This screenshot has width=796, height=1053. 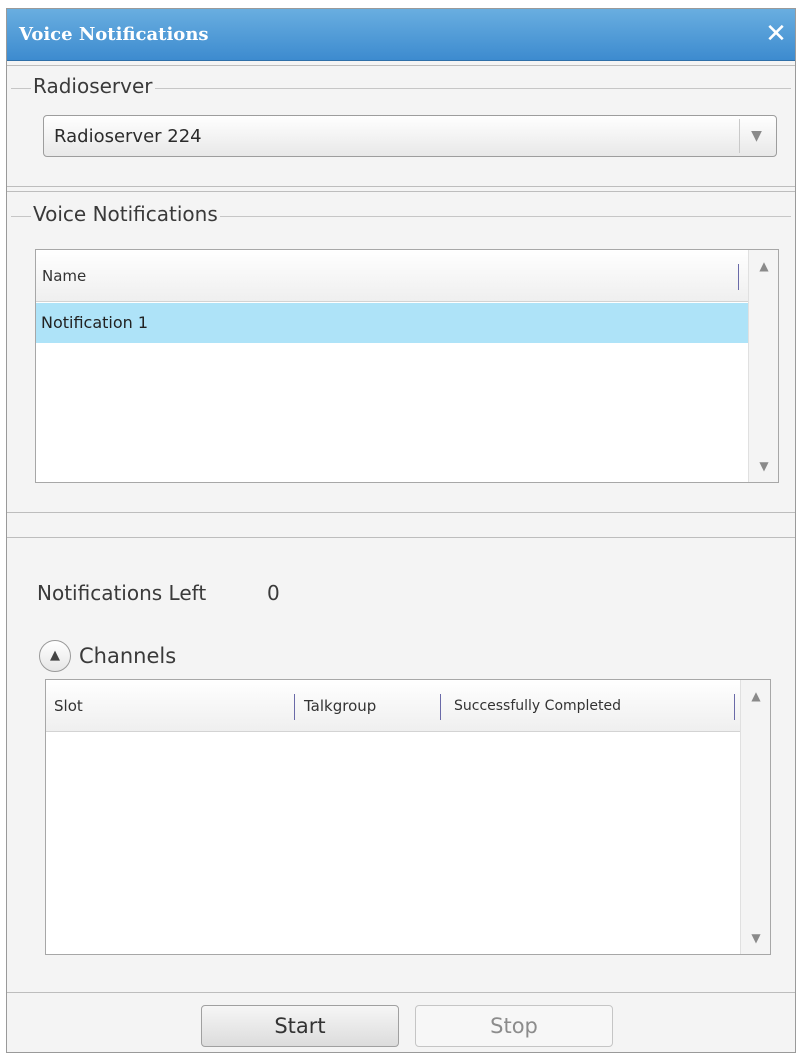 What do you see at coordinates (114, 34) in the screenshot?
I see `window-title: Voice Notifications` at bounding box center [114, 34].